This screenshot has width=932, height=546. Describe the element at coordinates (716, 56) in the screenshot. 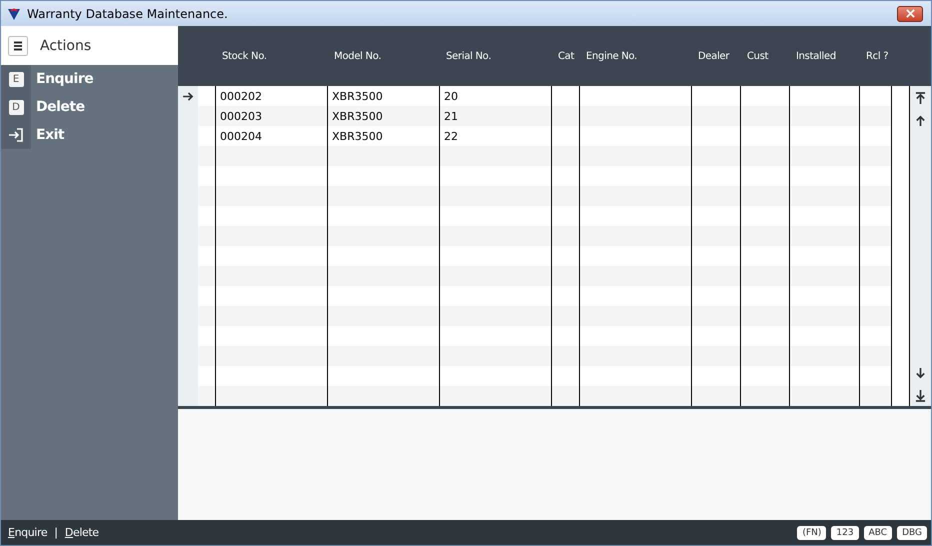

I see `column-header: Dealer` at that location.